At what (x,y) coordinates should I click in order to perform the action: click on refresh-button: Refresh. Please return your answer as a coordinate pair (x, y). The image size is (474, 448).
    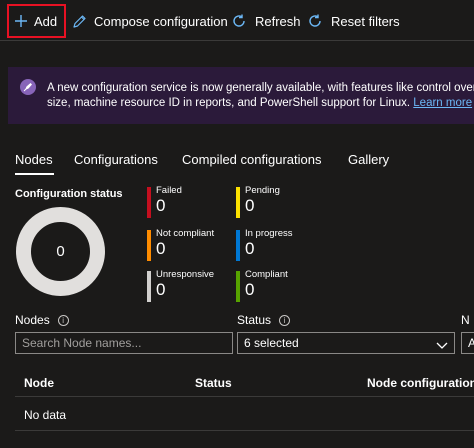
    Looking at the image, I should click on (266, 21).